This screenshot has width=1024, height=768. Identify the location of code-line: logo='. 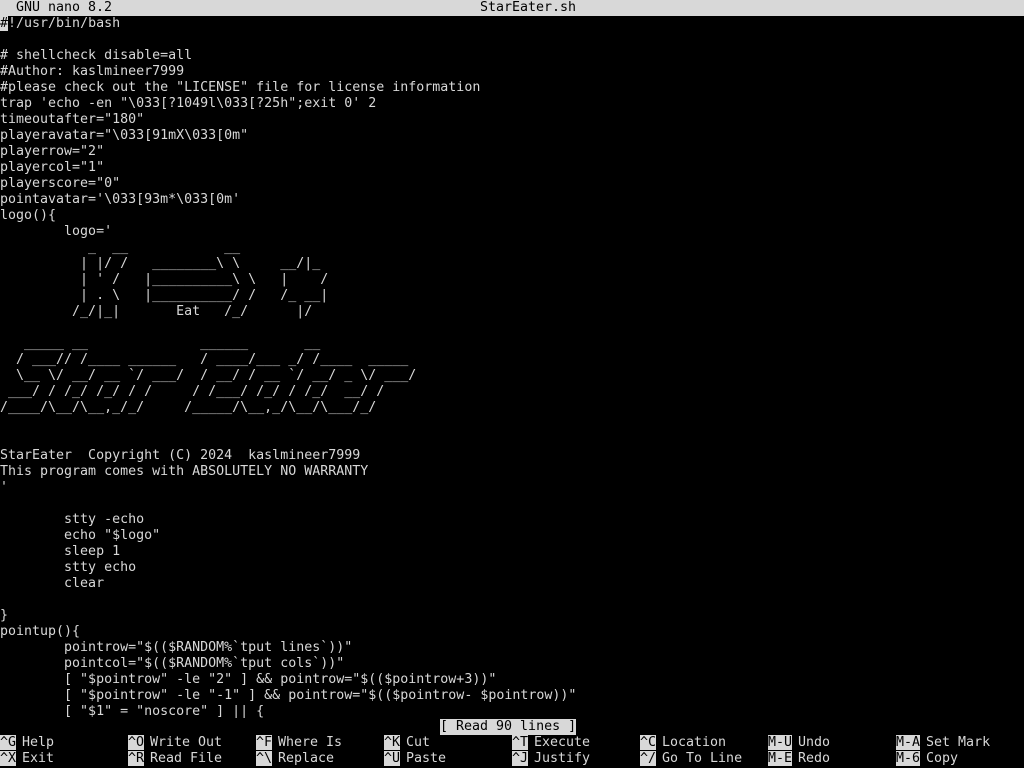
(512, 232).